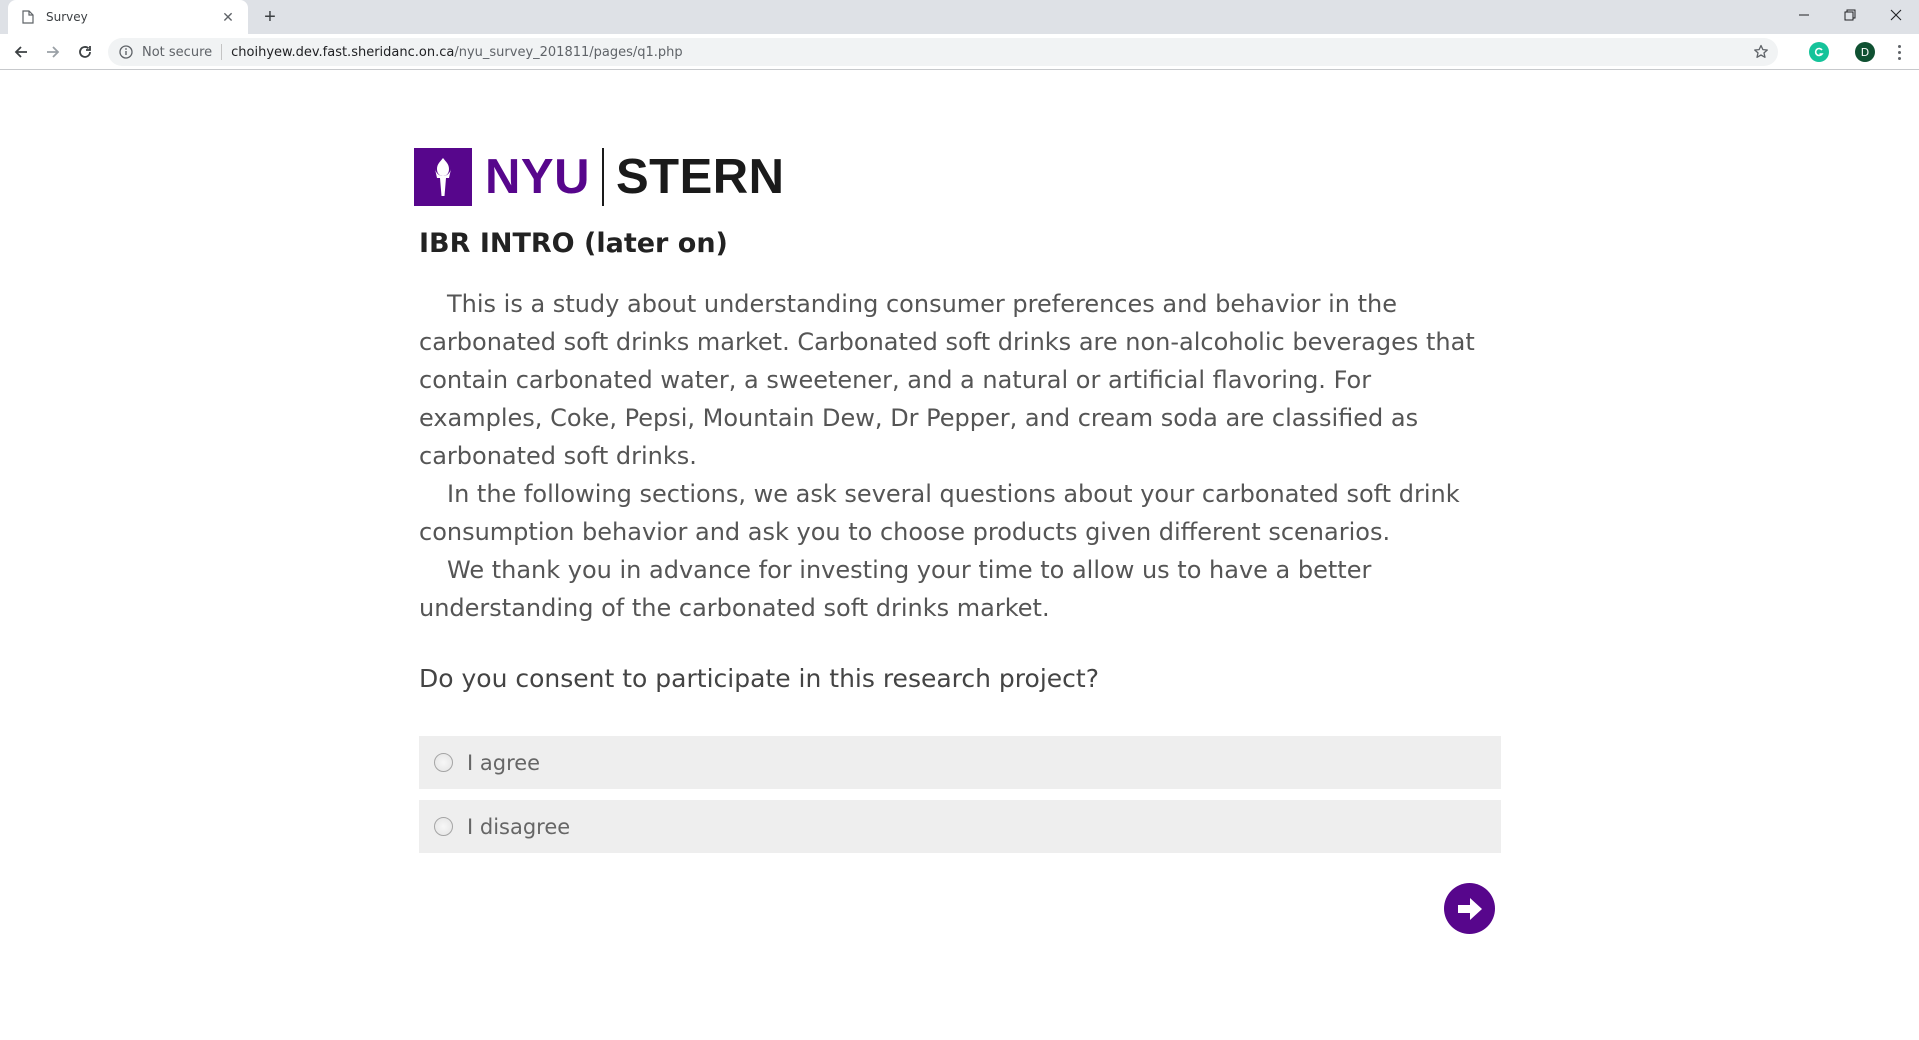 The height and width of the screenshot is (1040, 1919). Describe the element at coordinates (1804, 15) in the screenshot. I see `minimize-icon` at that location.